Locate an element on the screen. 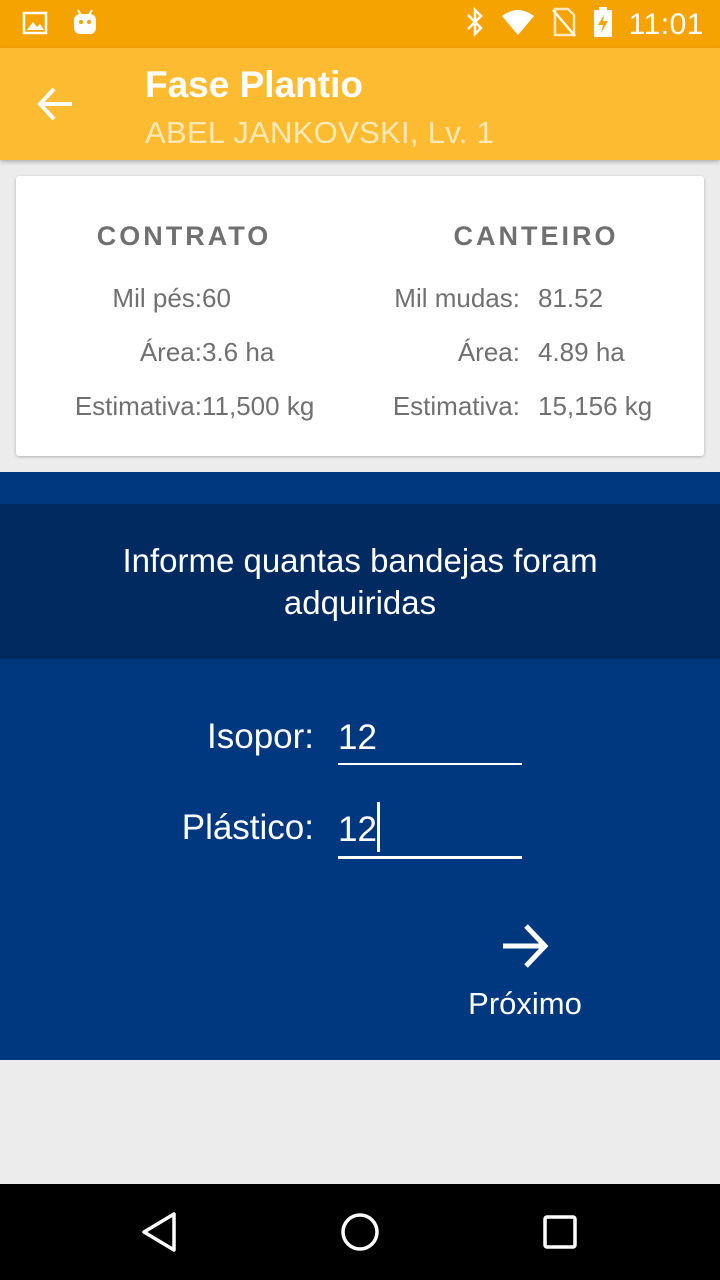 This screenshot has width=720, height=1280. system-icons: 11:01 is located at coordinates (584, 24).